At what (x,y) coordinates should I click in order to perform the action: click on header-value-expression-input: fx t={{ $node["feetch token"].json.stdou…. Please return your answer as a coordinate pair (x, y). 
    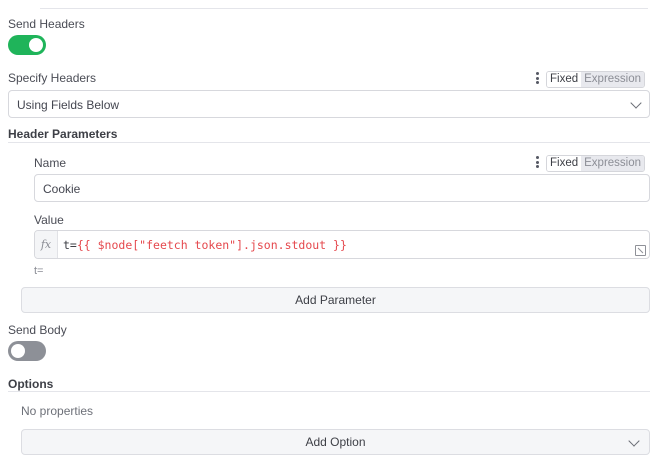
    Looking at the image, I should click on (342, 244).